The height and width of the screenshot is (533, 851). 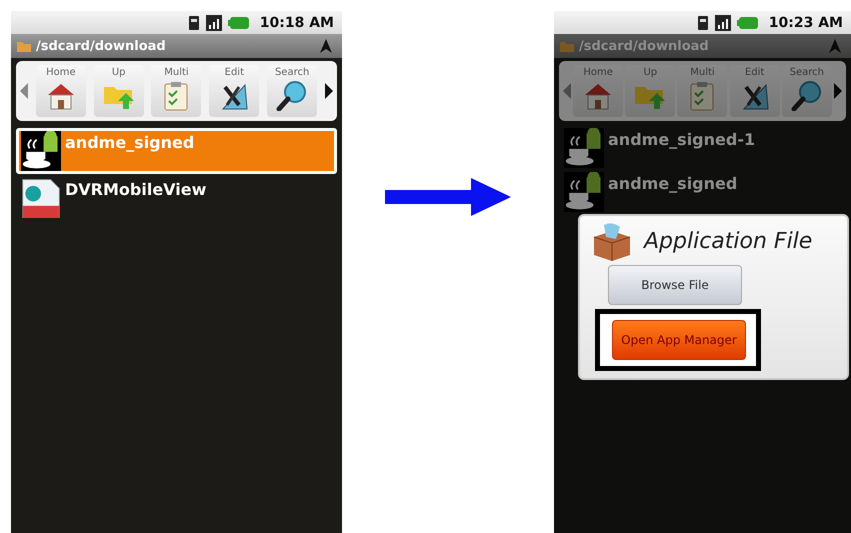 What do you see at coordinates (448, 197) in the screenshot?
I see `arrow-icon` at bounding box center [448, 197].